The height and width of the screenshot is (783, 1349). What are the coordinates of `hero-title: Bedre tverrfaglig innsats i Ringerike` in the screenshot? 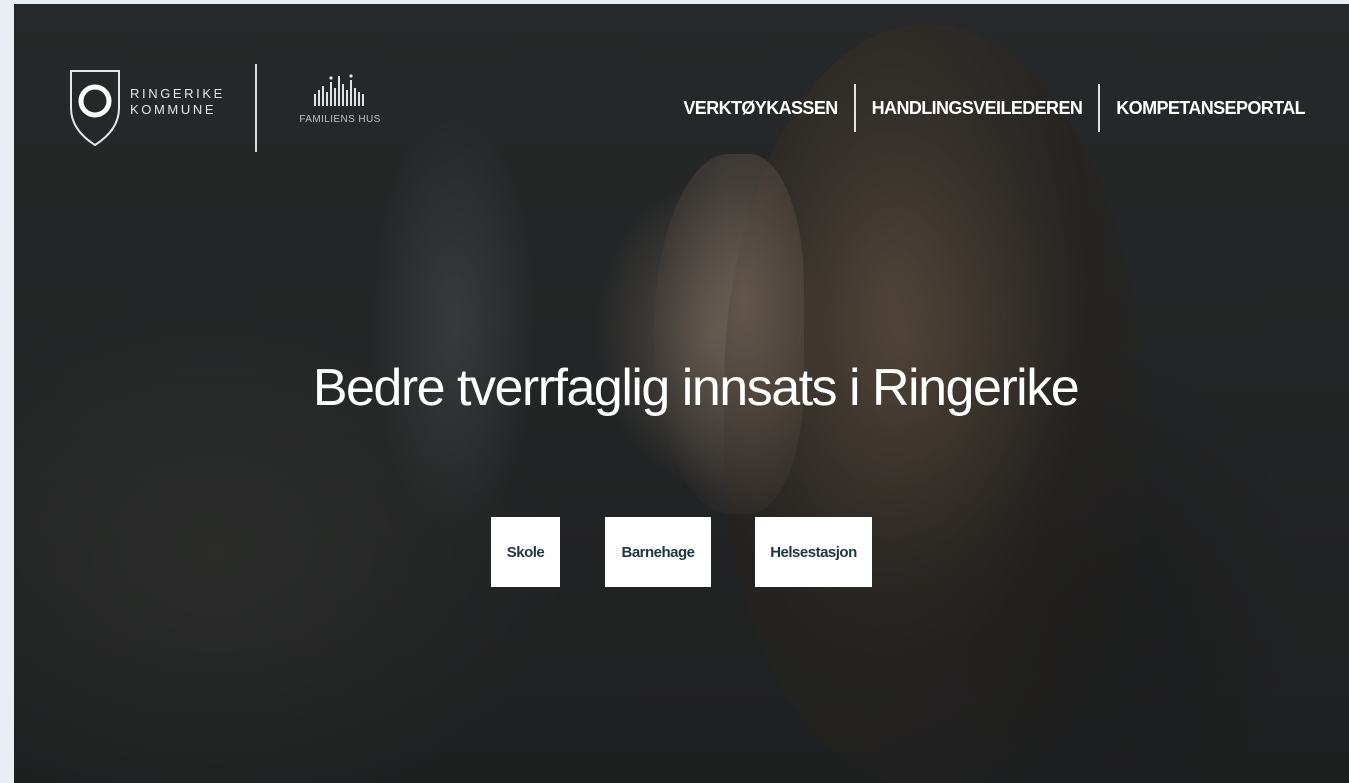 It's located at (696, 388).